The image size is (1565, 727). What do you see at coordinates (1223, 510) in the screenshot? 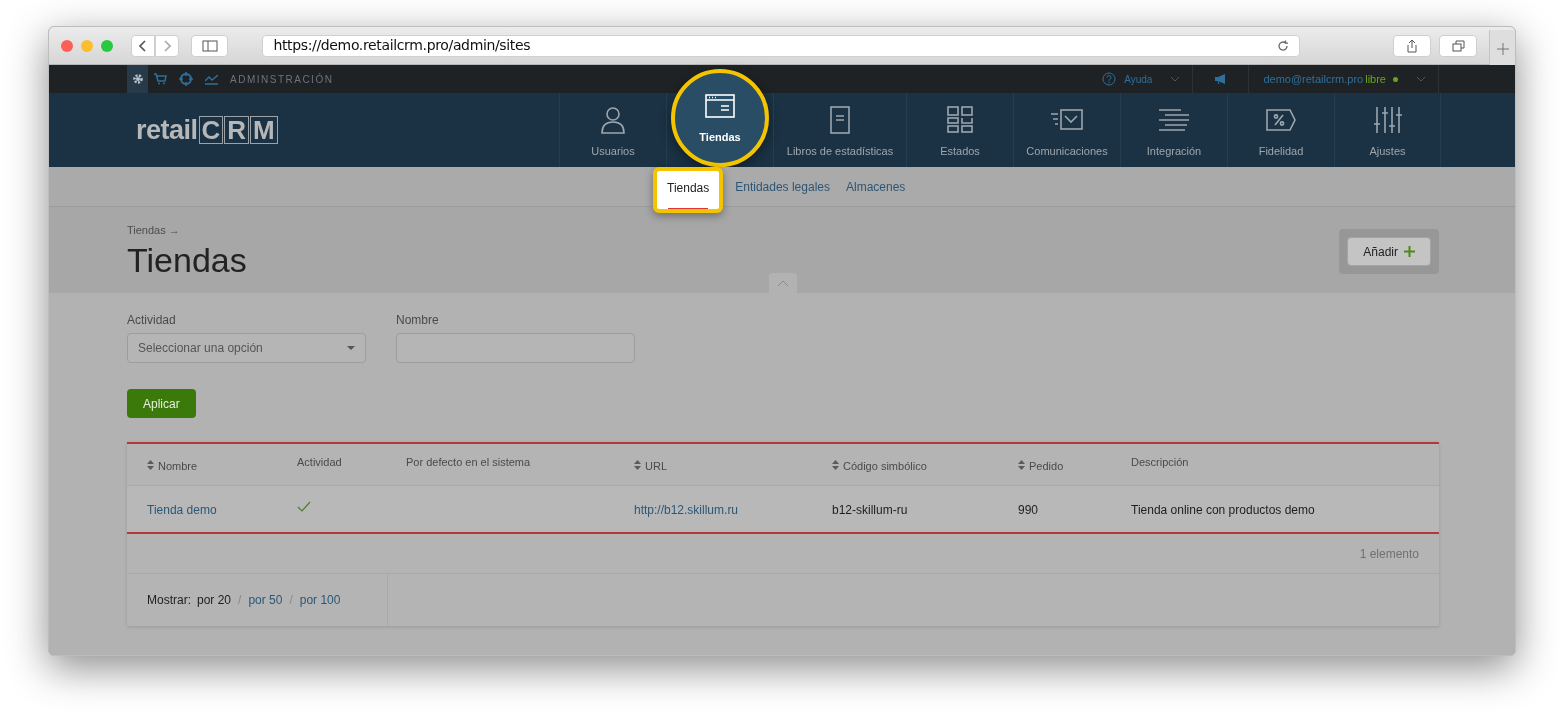
I see `table-cell: Tienda online con productos demo` at bounding box center [1223, 510].